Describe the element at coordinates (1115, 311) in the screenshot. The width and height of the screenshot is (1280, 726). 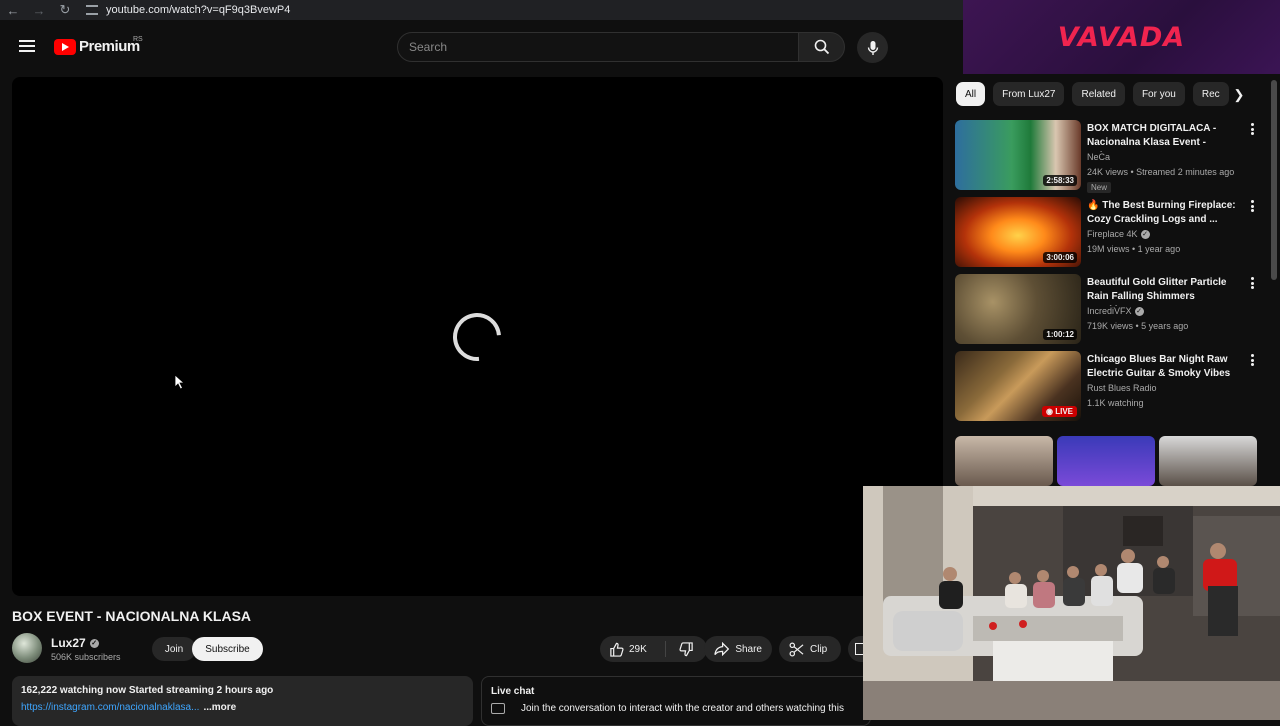
I see `rec-channel: IncrediVFX ✓` at that location.